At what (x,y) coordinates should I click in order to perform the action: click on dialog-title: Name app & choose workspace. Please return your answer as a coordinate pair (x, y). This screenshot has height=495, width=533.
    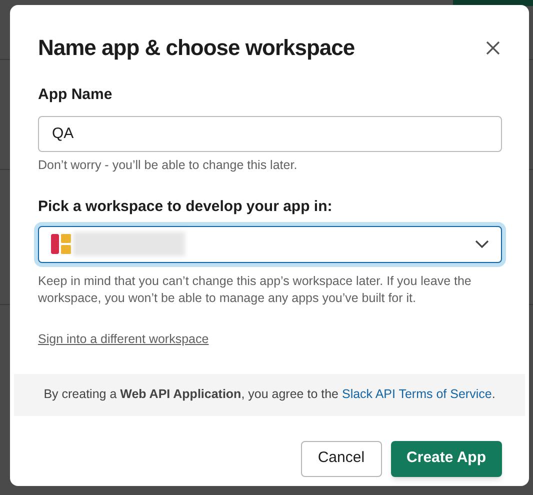
    Looking at the image, I should click on (196, 48).